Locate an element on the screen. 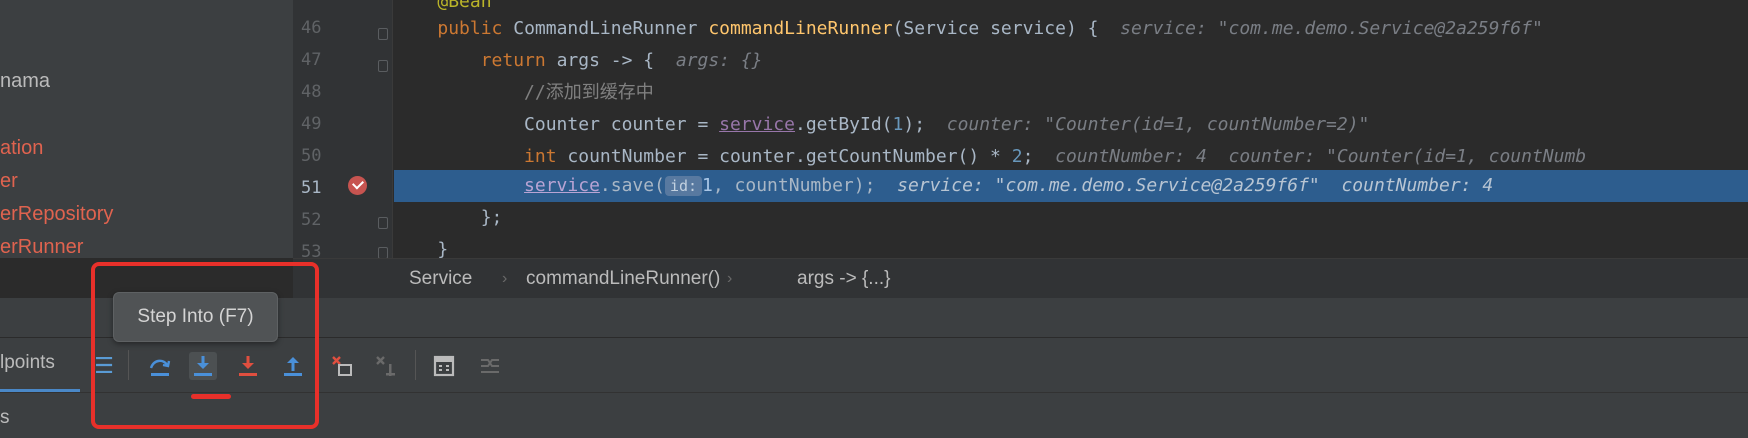 The height and width of the screenshot is (438, 1748). line-number: 52 is located at coordinates (311, 220).